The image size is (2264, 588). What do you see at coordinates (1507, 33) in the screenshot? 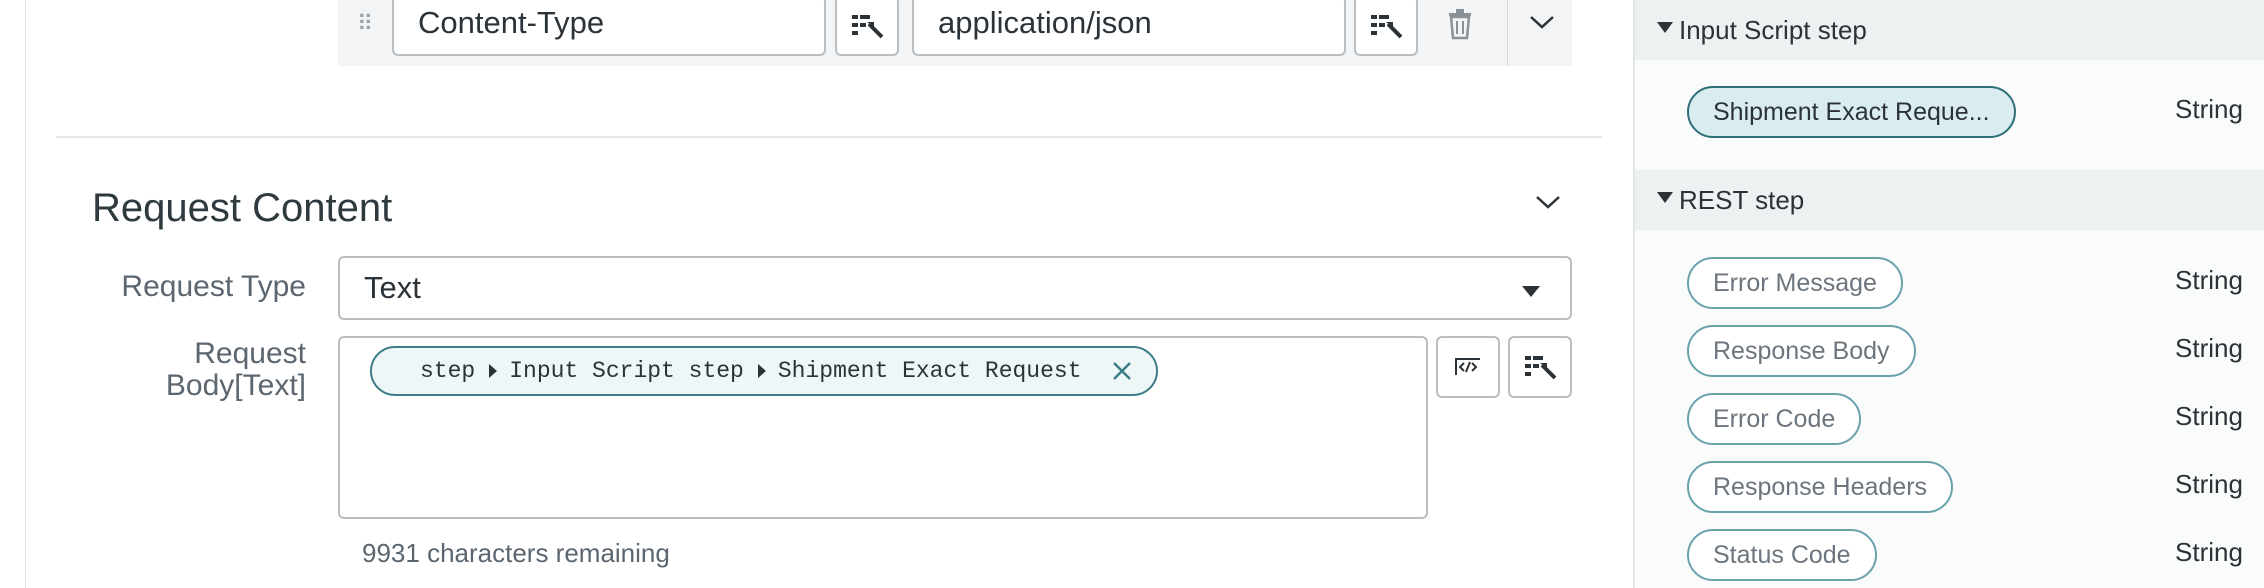
I see `header-divider` at bounding box center [1507, 33].